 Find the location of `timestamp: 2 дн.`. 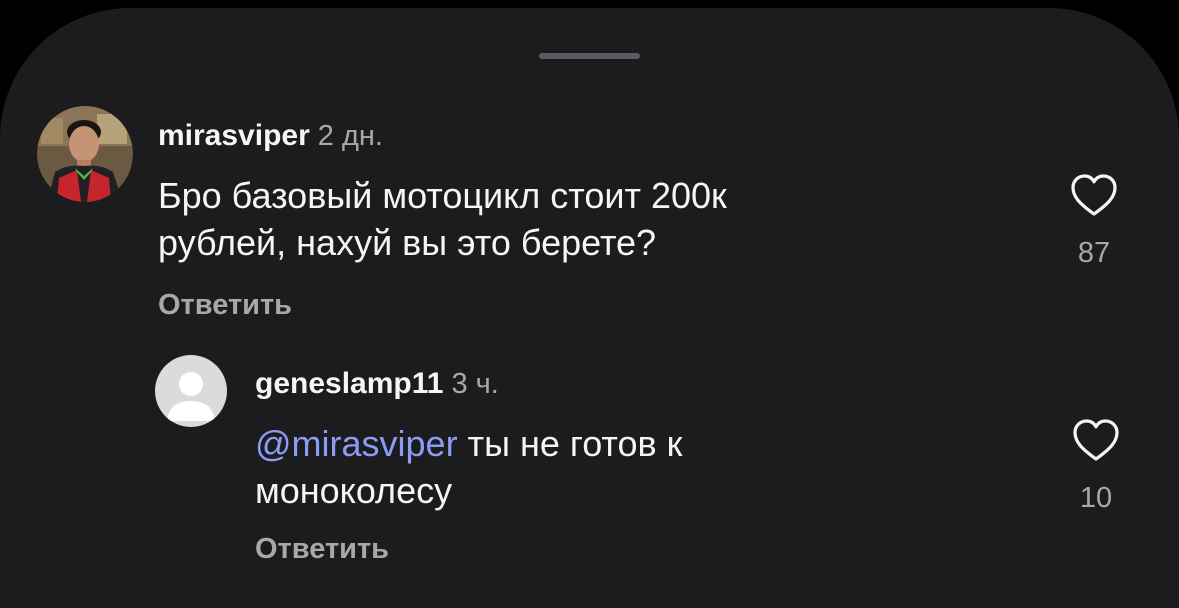

timestamp: 2 дн. is located at coordinates (350, 136).